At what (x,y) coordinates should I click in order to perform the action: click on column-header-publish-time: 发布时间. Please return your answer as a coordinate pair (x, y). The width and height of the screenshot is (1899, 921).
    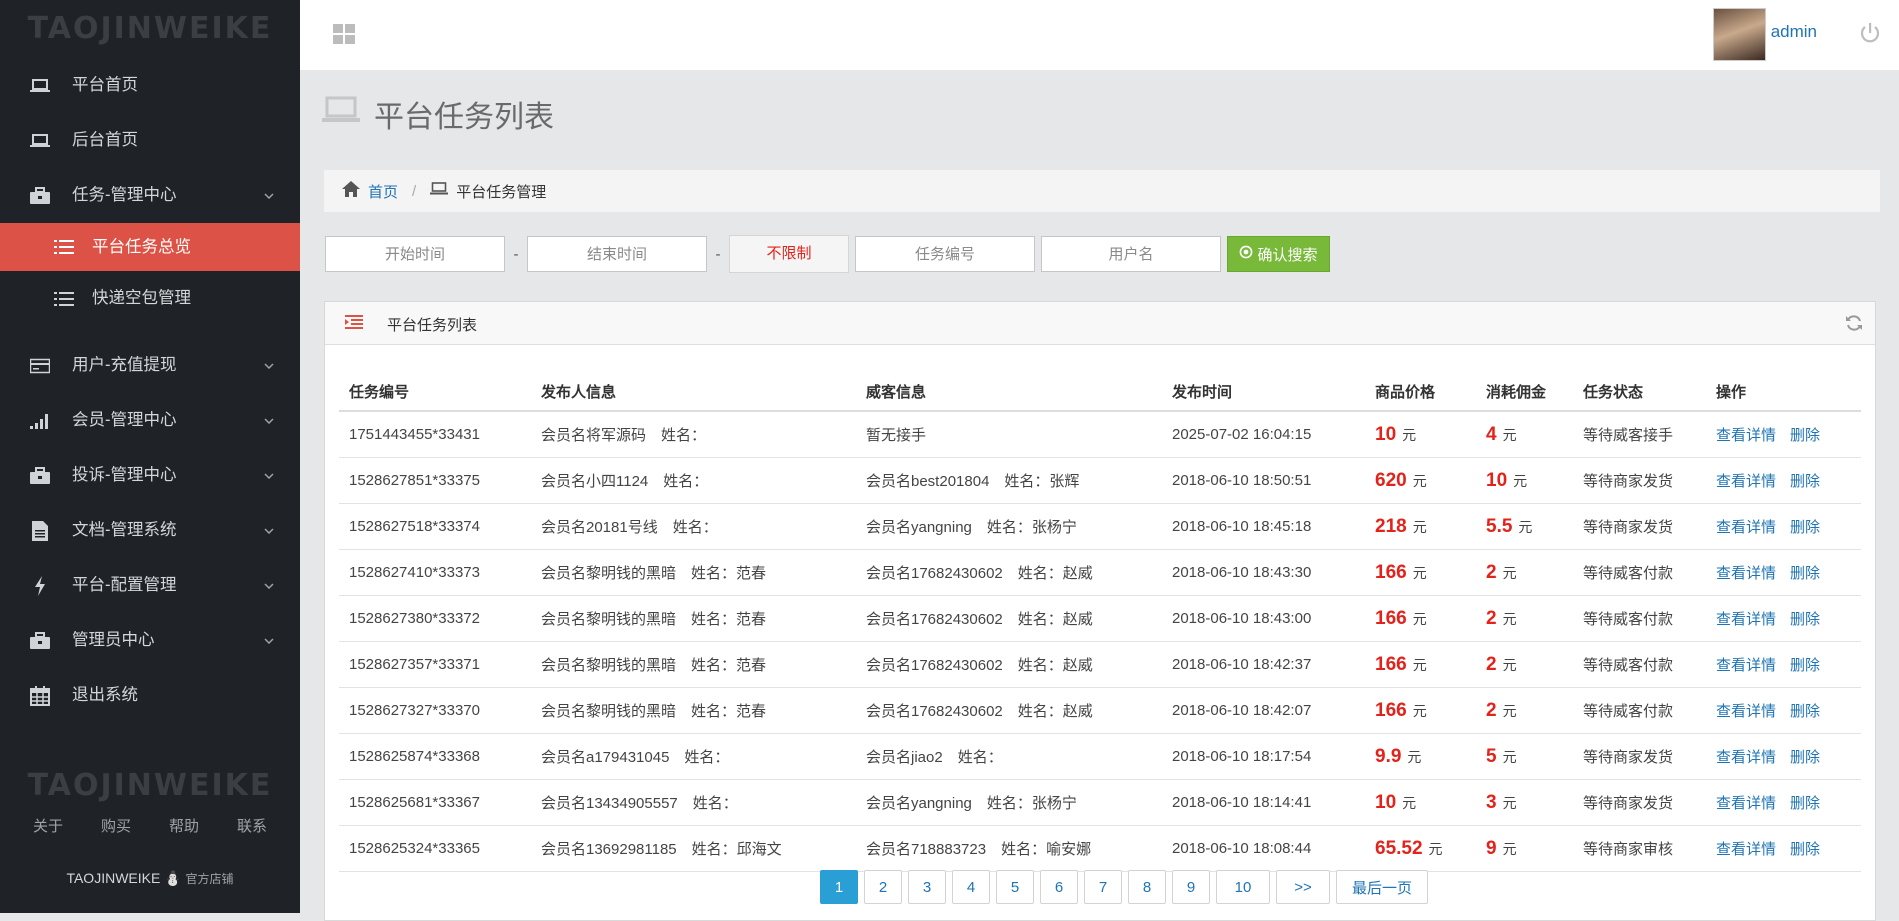
    Looking at the image, I should click on (1263, 392).